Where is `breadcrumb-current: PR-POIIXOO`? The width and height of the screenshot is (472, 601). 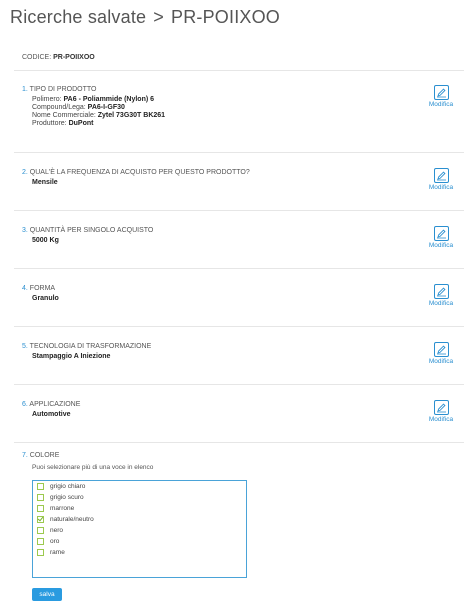
breadcrumb-current: PR-POIIXOO is located at coordinates (225, 17).